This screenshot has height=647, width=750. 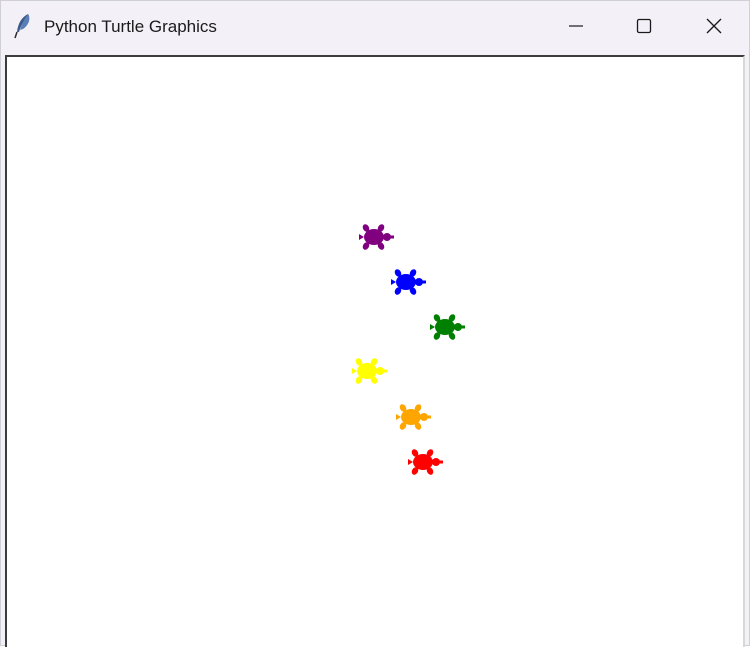 I want to click on close-icon, so click(x=714, y=26).